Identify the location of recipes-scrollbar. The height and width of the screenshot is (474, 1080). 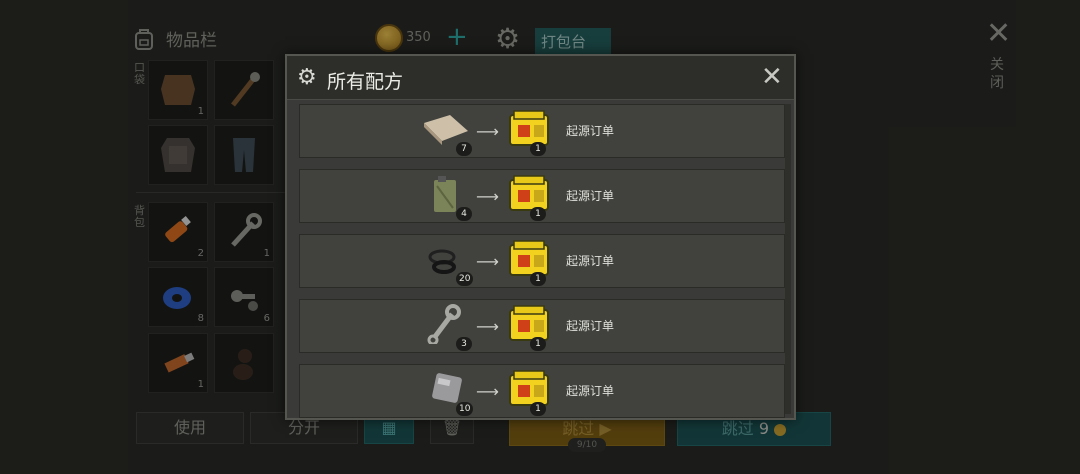
(788, 259).